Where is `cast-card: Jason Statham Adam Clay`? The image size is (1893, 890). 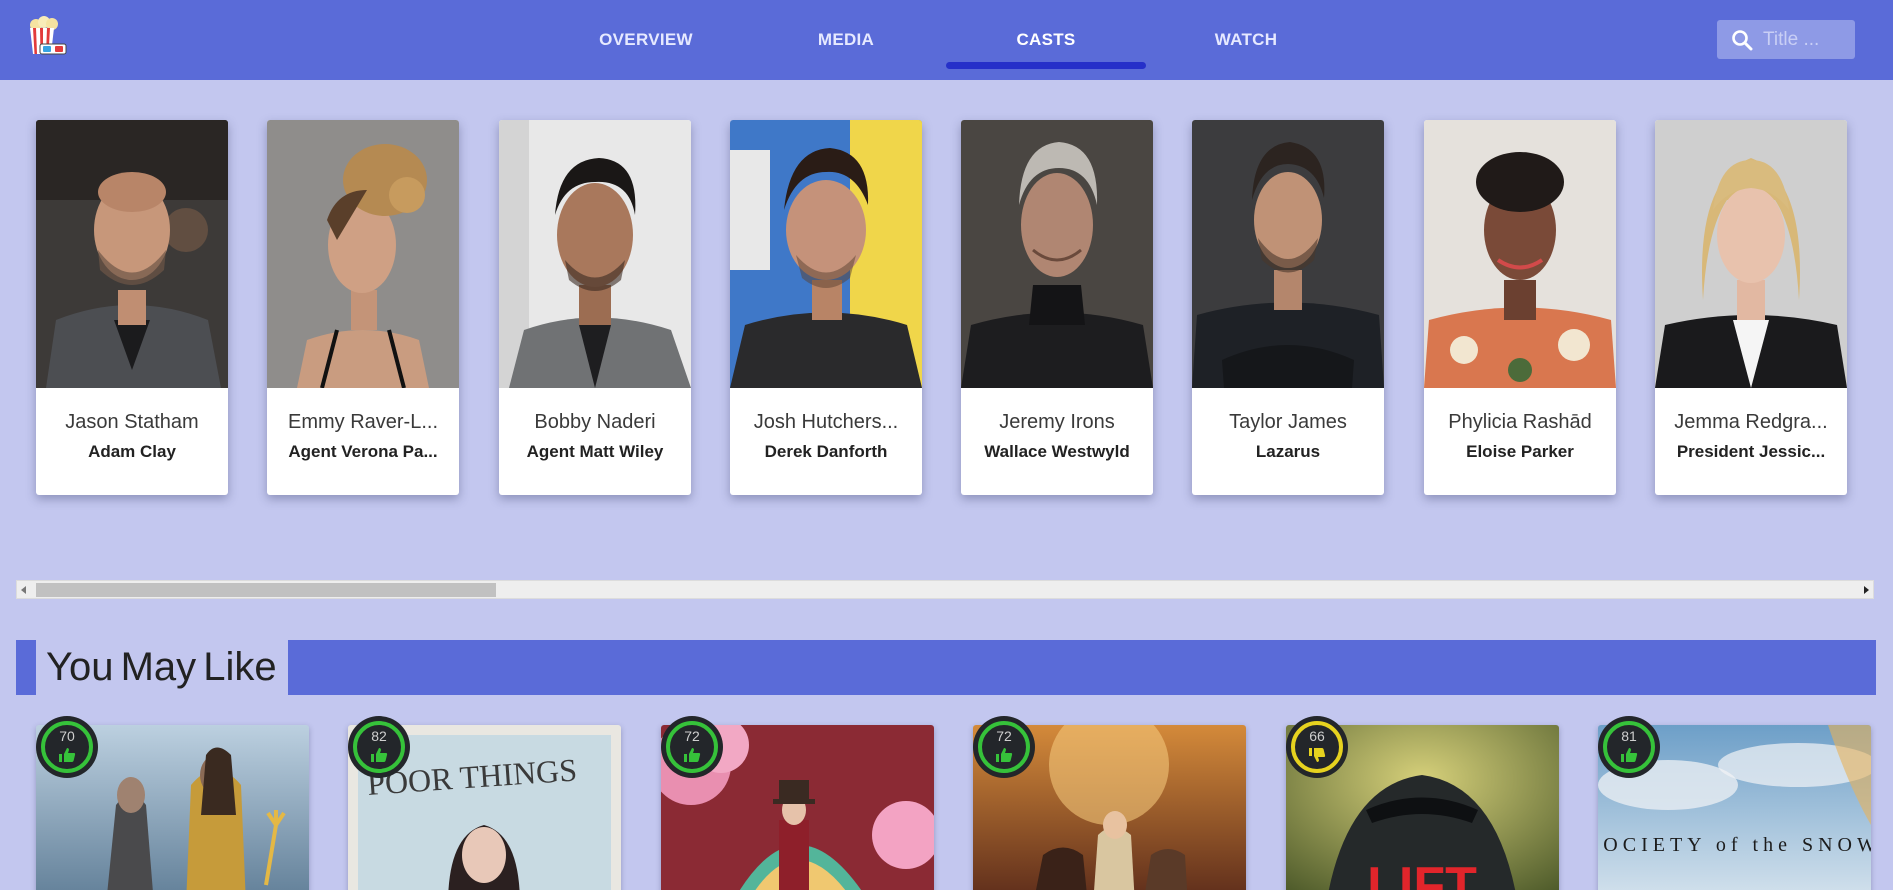 cast-card: Jason Statham Adam Clay is located at coordinates (132, 307).